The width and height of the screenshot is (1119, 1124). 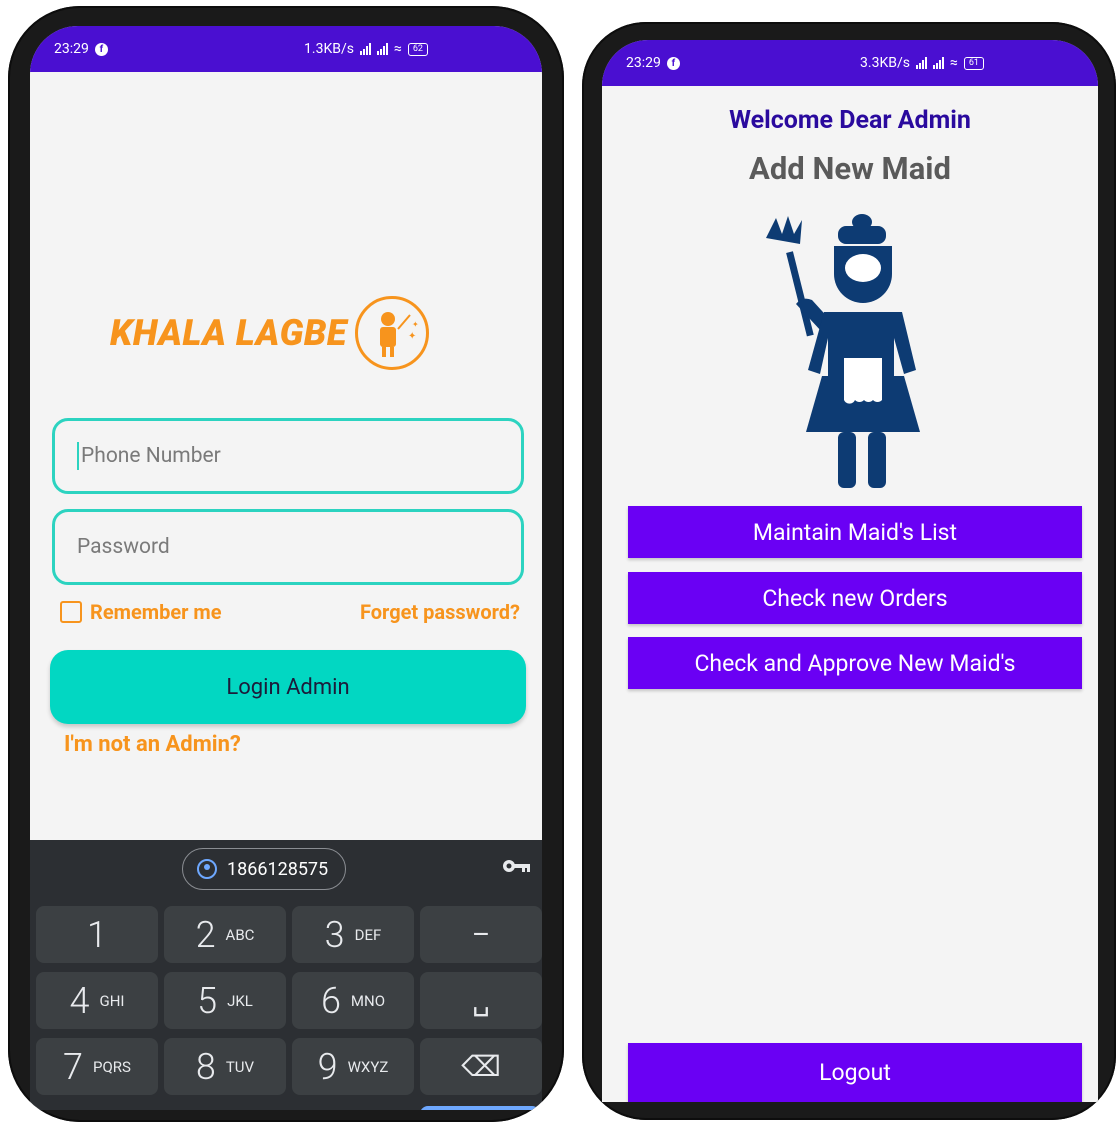 What do you see at coordinates (123, 547) in the screenshot?
I see `password-placeholder: Password` at bounding box center [123, 547].